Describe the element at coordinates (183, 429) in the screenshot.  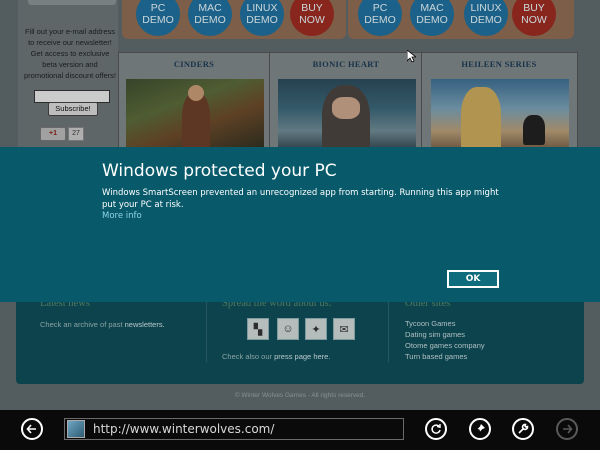
I see `url-input: http://www.winterwolves.com/` at that location.